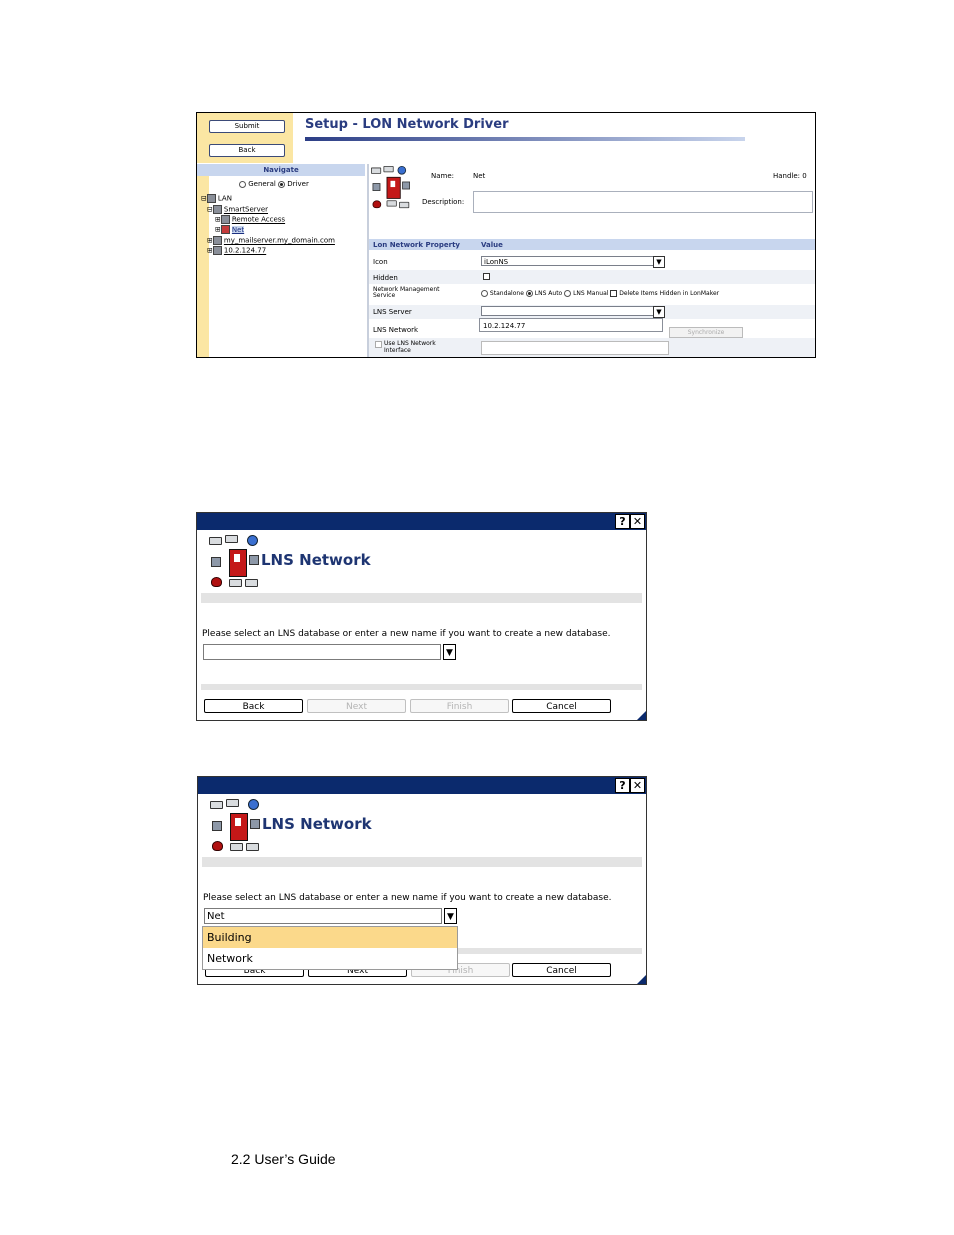  Describe the element at coordinates (459, 706) in the screenshot. I see `finish-button: Finish` at that location.